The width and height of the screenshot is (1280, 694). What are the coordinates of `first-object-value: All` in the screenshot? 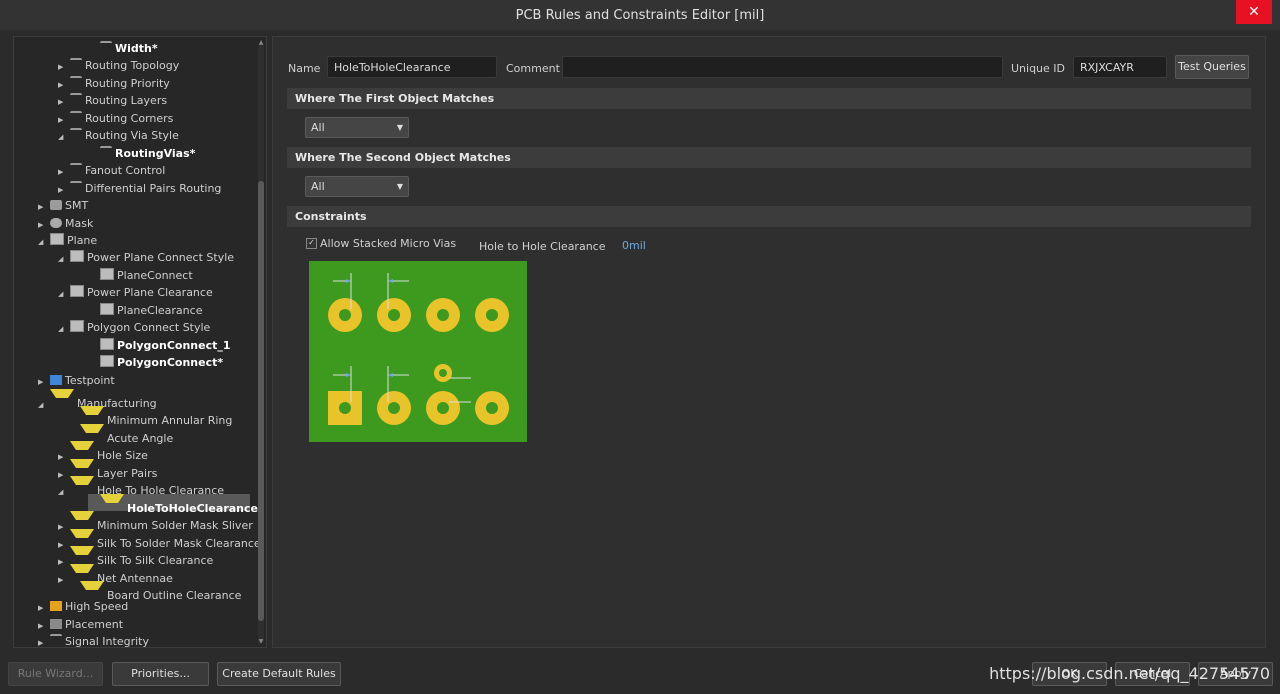 It's located at (318, 127).